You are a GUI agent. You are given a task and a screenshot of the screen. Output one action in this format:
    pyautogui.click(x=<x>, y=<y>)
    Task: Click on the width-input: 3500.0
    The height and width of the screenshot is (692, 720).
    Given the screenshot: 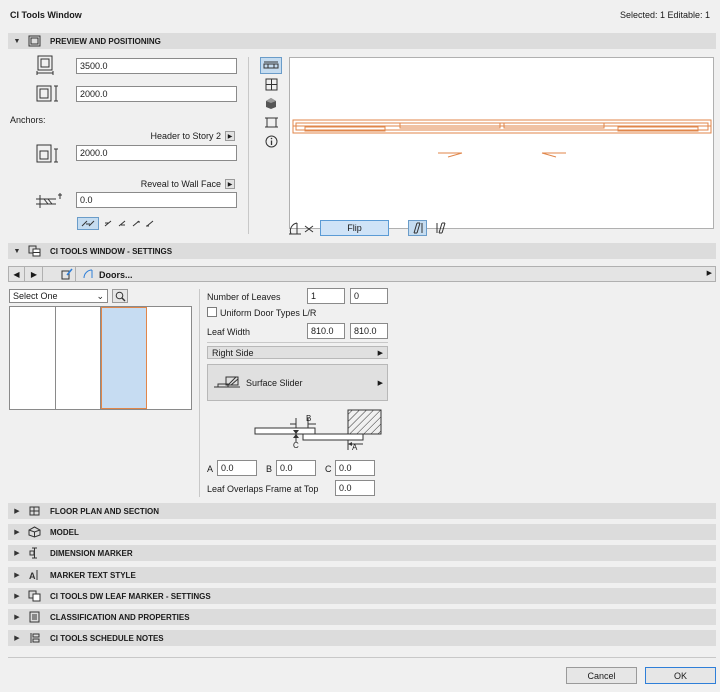 What is the action you would take?
    pyautogui.click(x=156, y=66)
    